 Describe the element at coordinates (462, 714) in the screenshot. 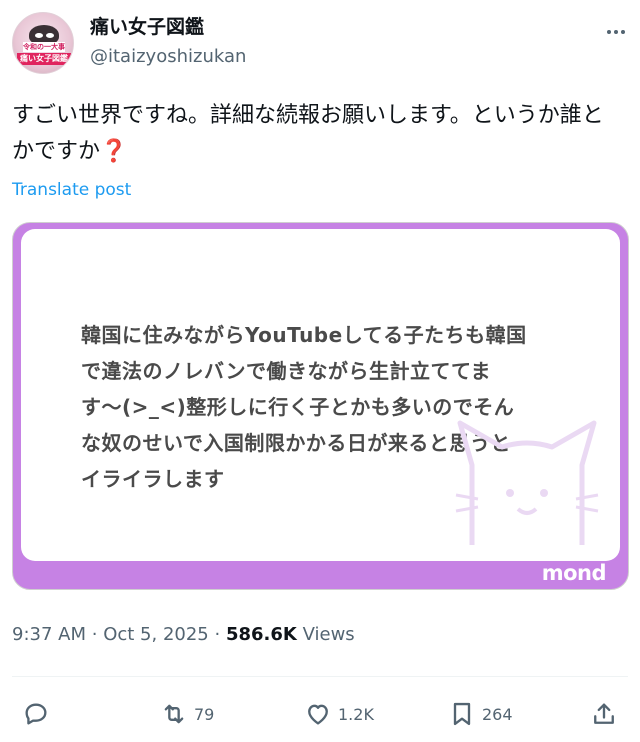

I see `bookmark-icon` at that location.